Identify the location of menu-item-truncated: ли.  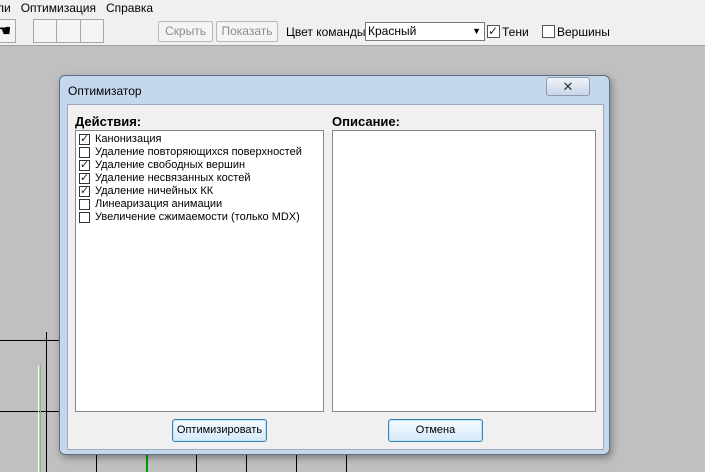
(8, 8).